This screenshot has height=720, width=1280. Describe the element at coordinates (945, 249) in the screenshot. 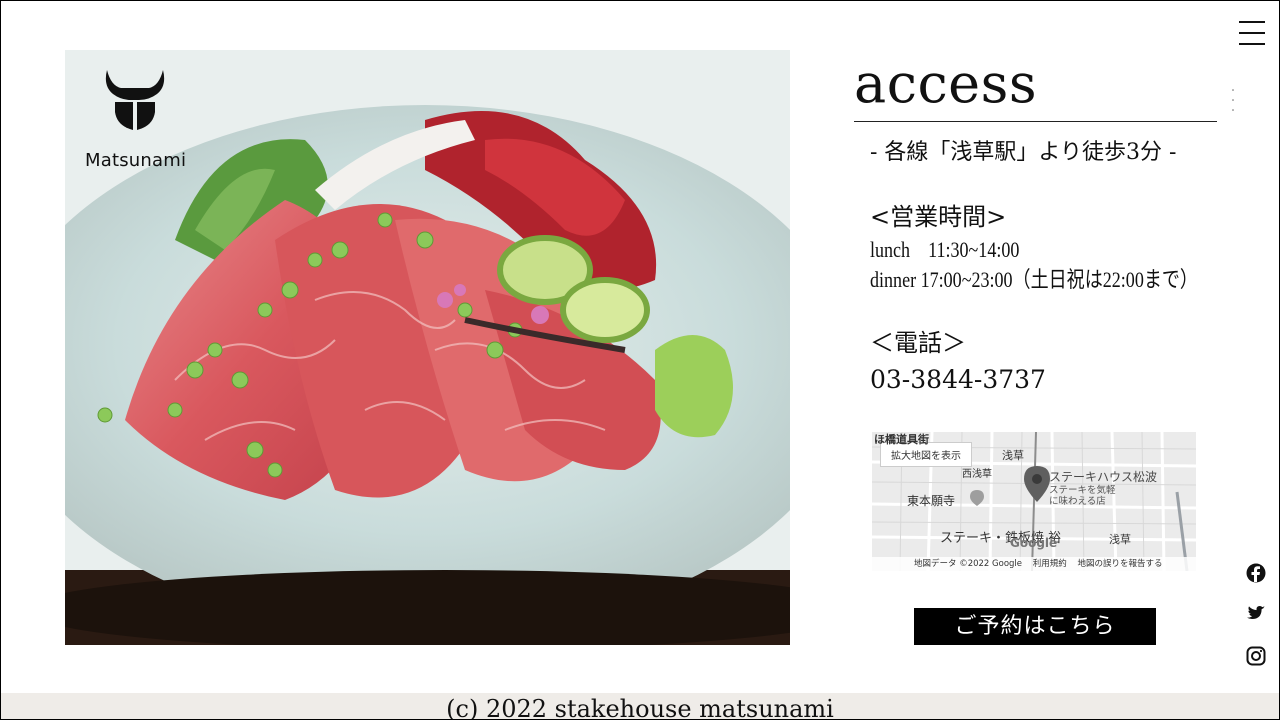

I see `lunch-hours: lunch 11:30~14:00` at that location.